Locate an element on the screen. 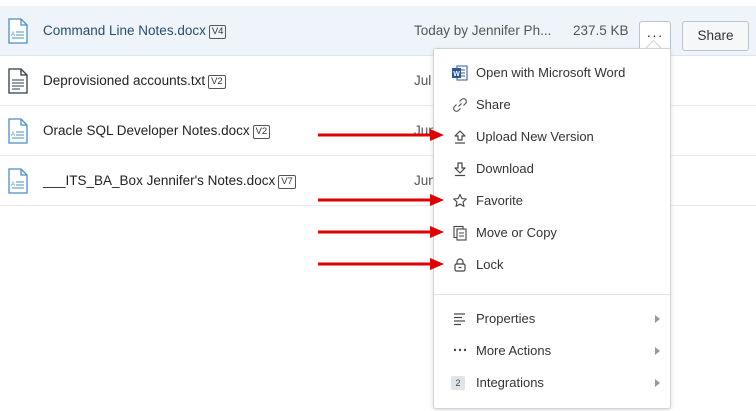  lock-icon is located at coordinates (460, 265).